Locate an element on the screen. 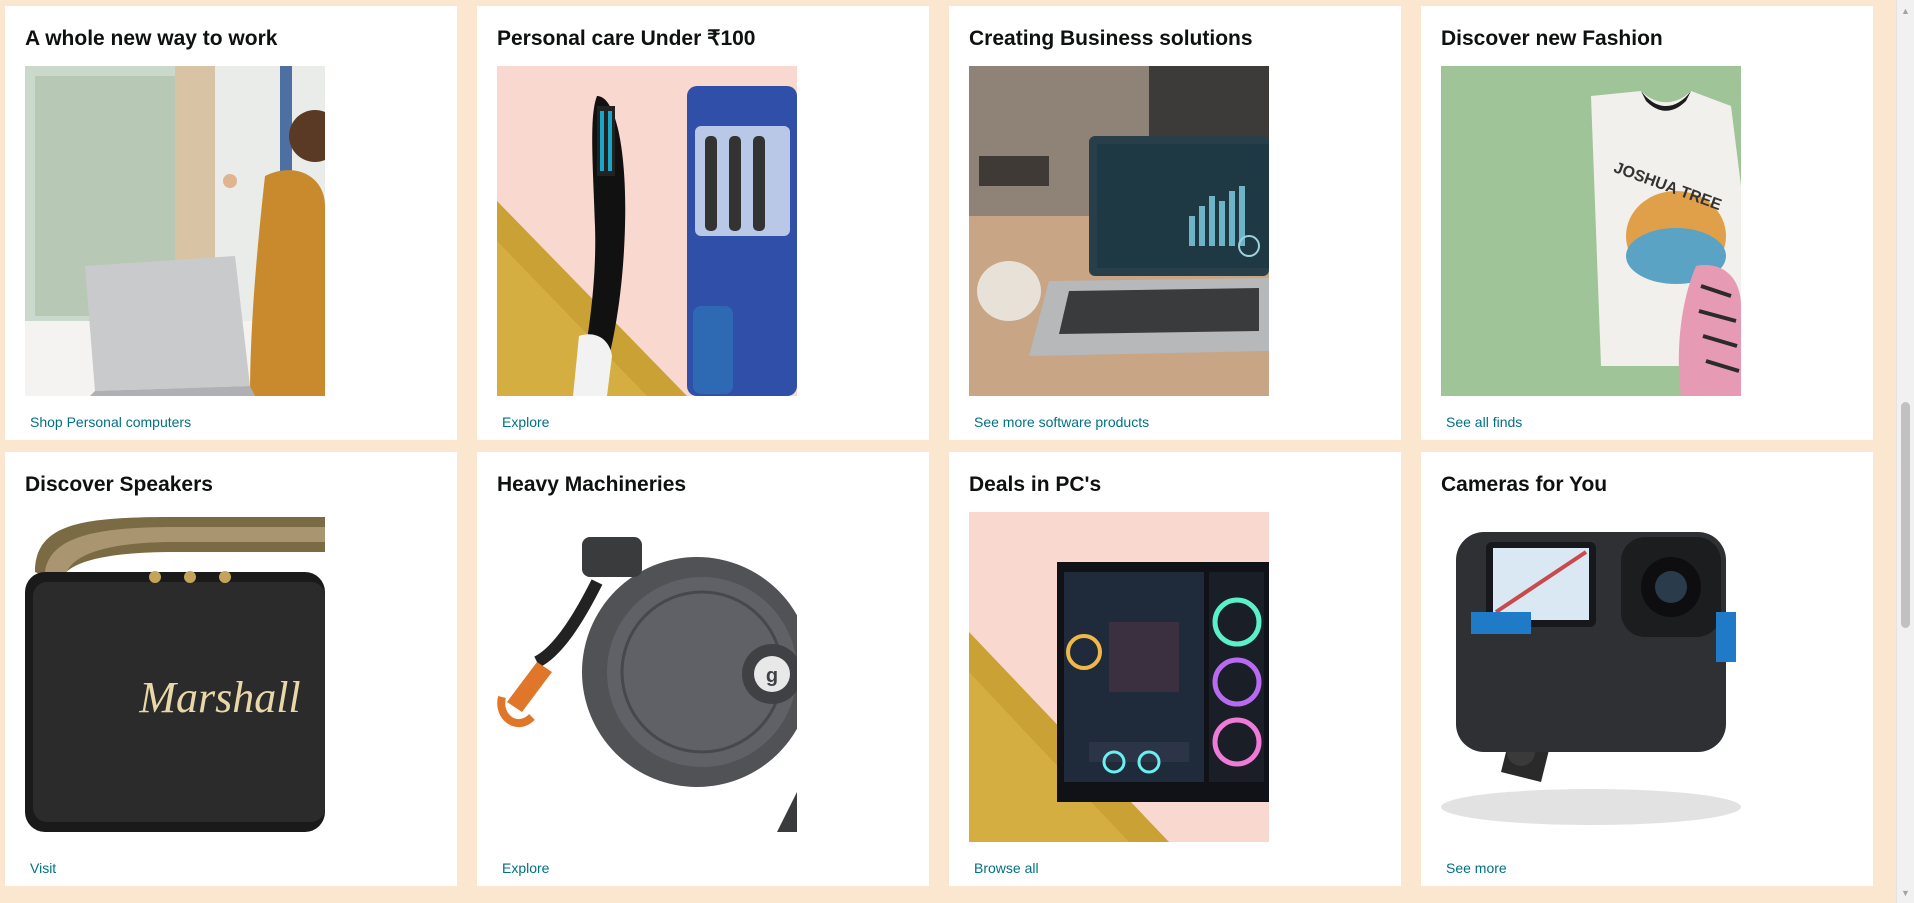  graphic-tshirt-image: JOSHUA TREE is located at coordinates (1591, 231).